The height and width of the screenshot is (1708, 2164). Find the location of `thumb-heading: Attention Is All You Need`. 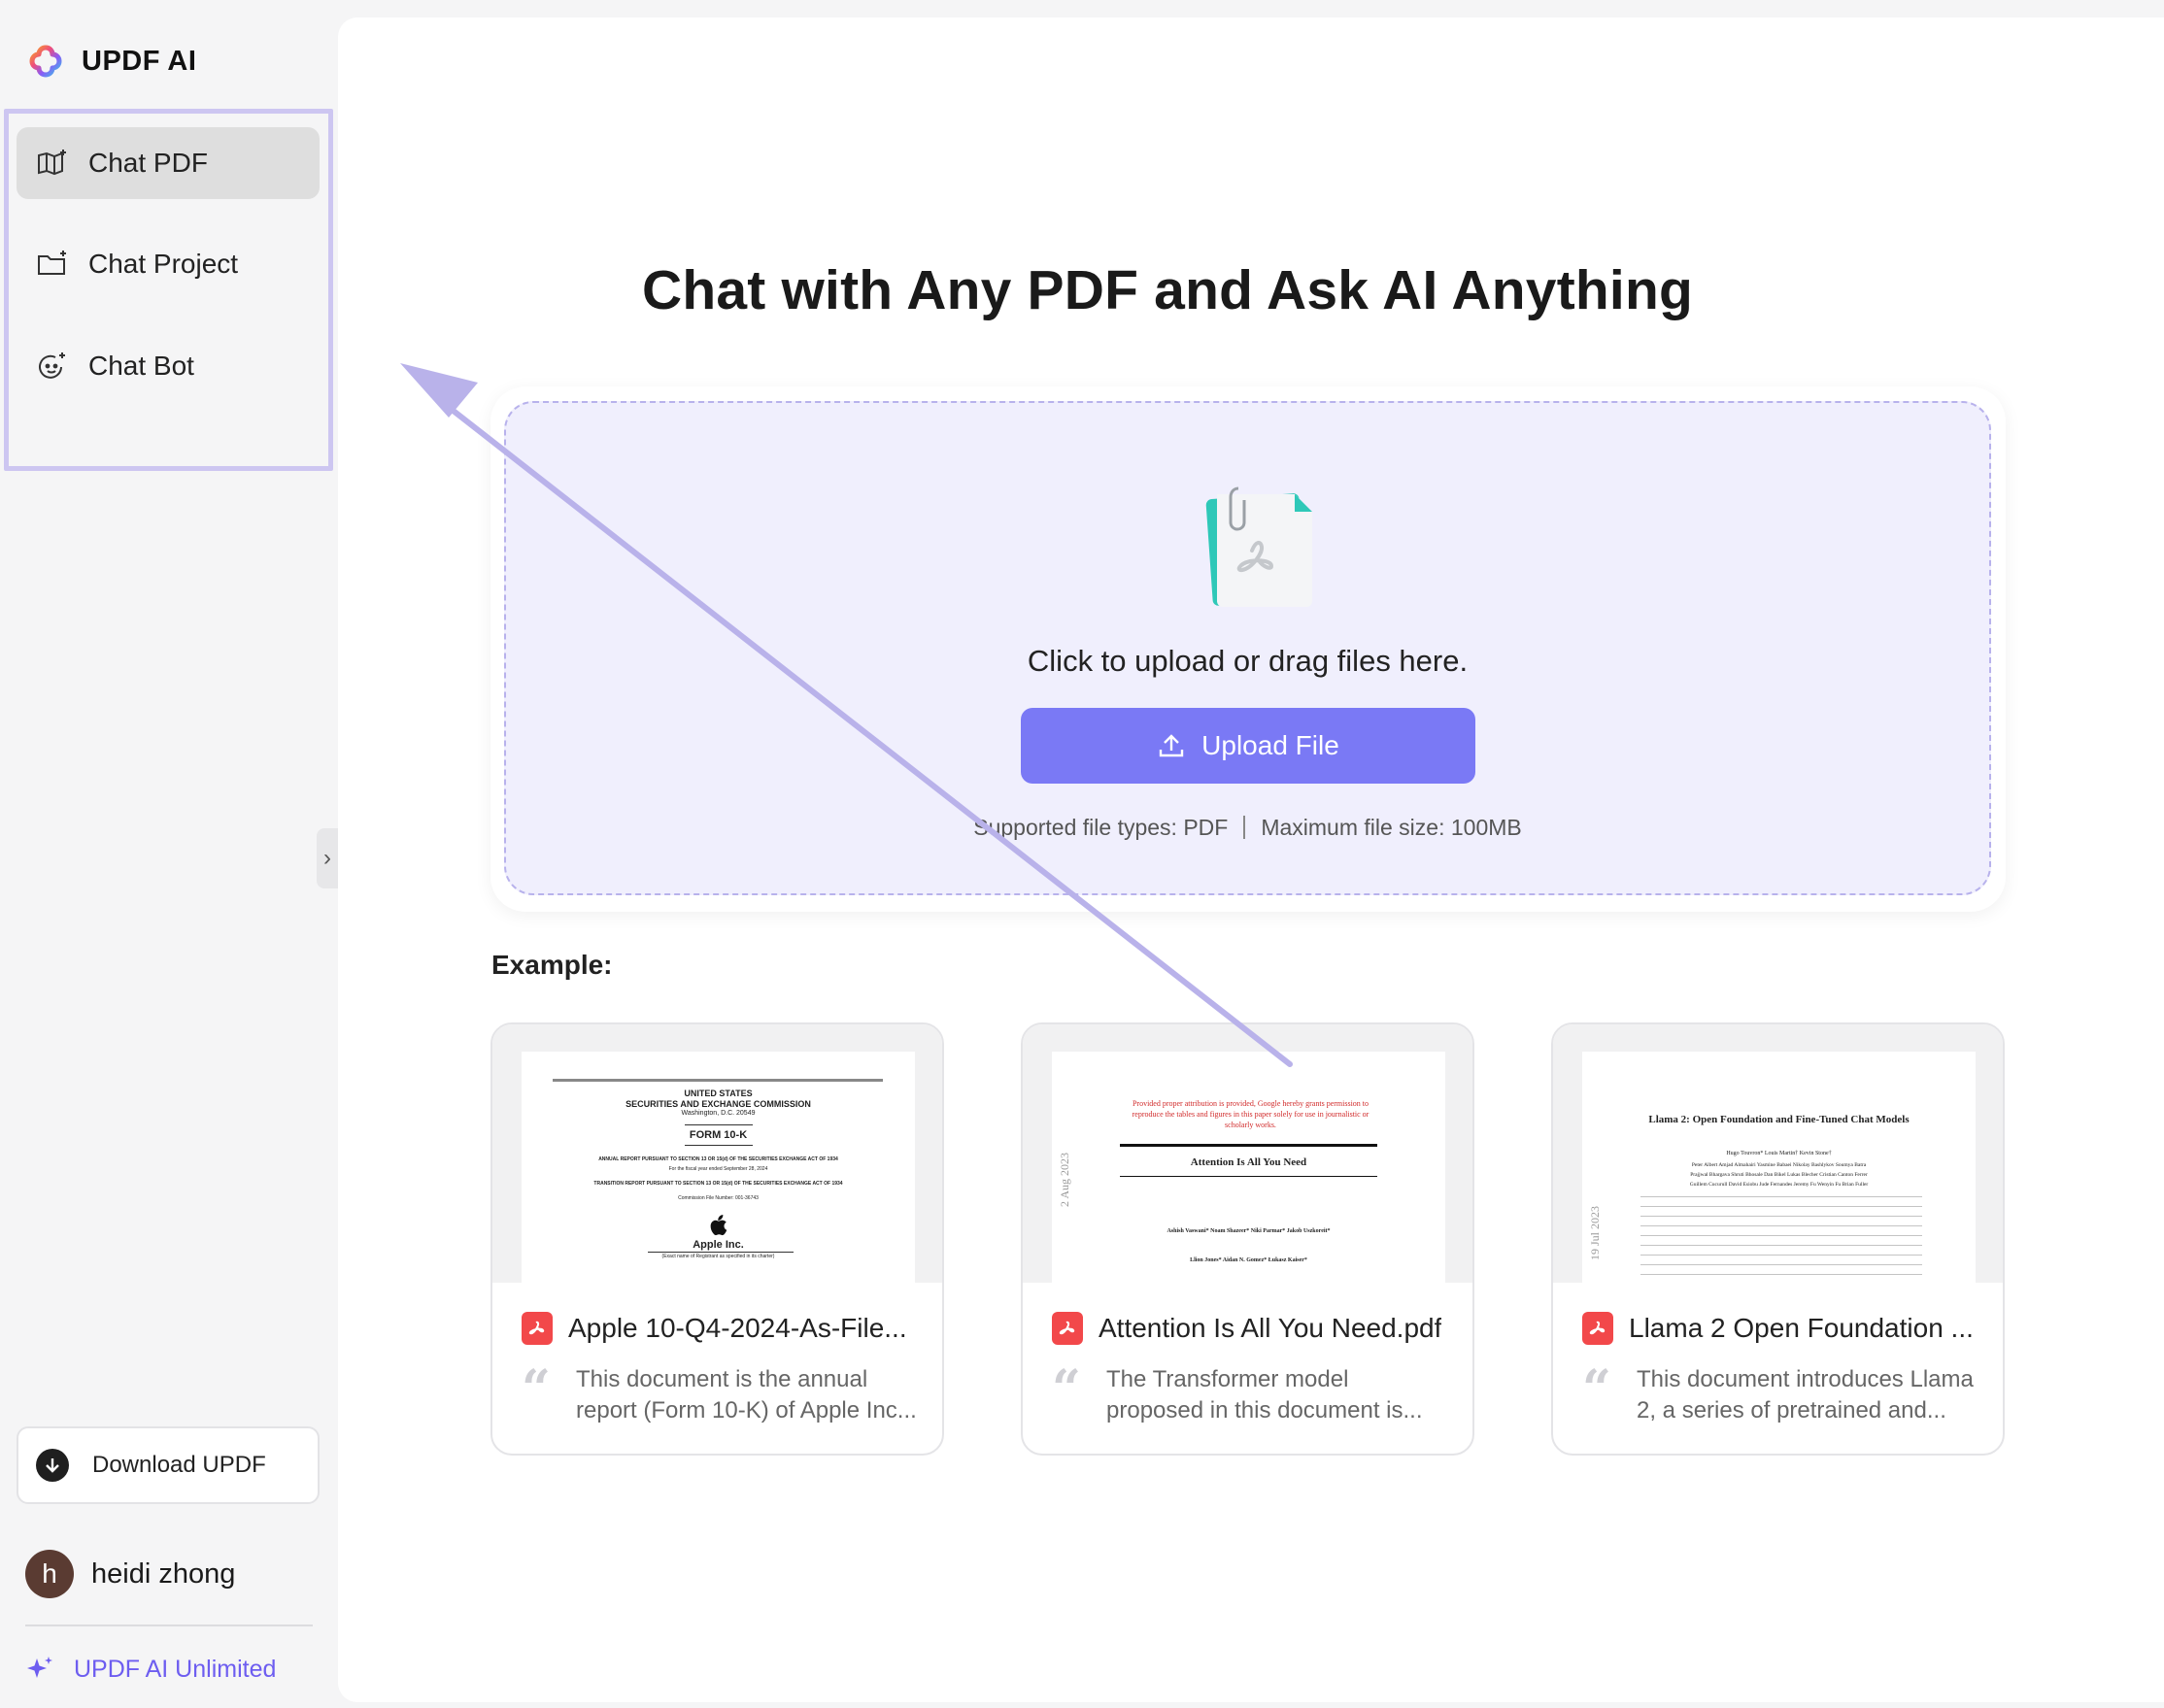

thumb-heading: Attention Is All You Need is located at coordinates (1248, 1162).